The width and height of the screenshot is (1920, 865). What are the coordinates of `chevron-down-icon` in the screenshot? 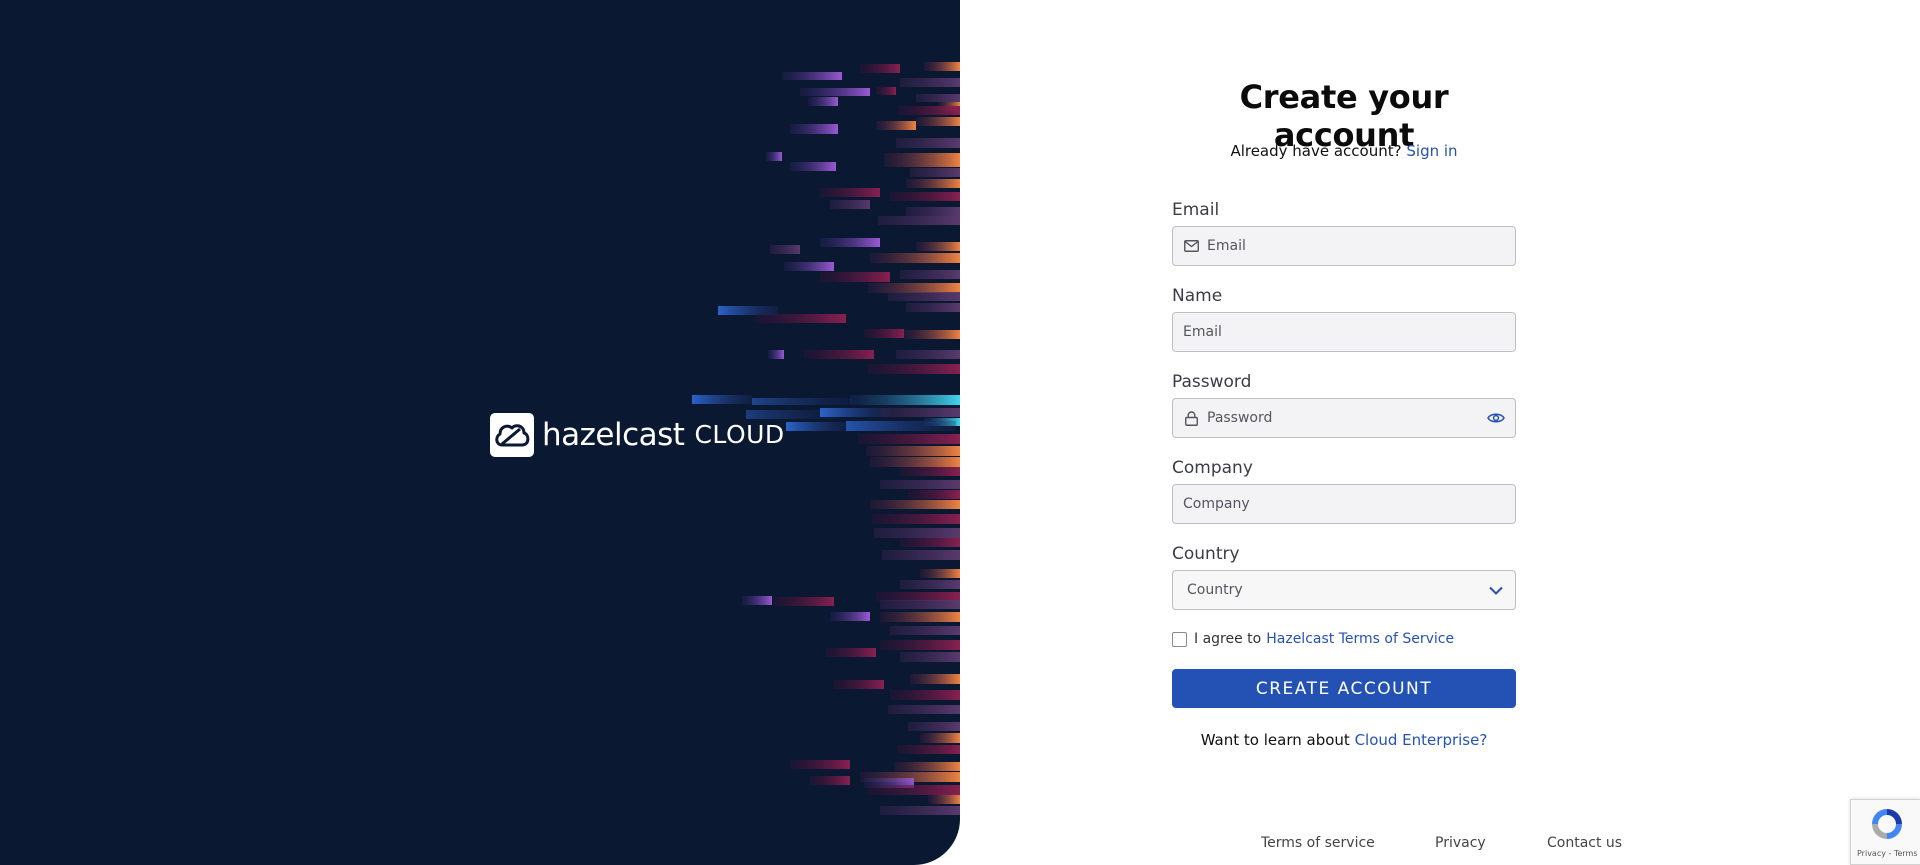 It's located at (1496, 590).